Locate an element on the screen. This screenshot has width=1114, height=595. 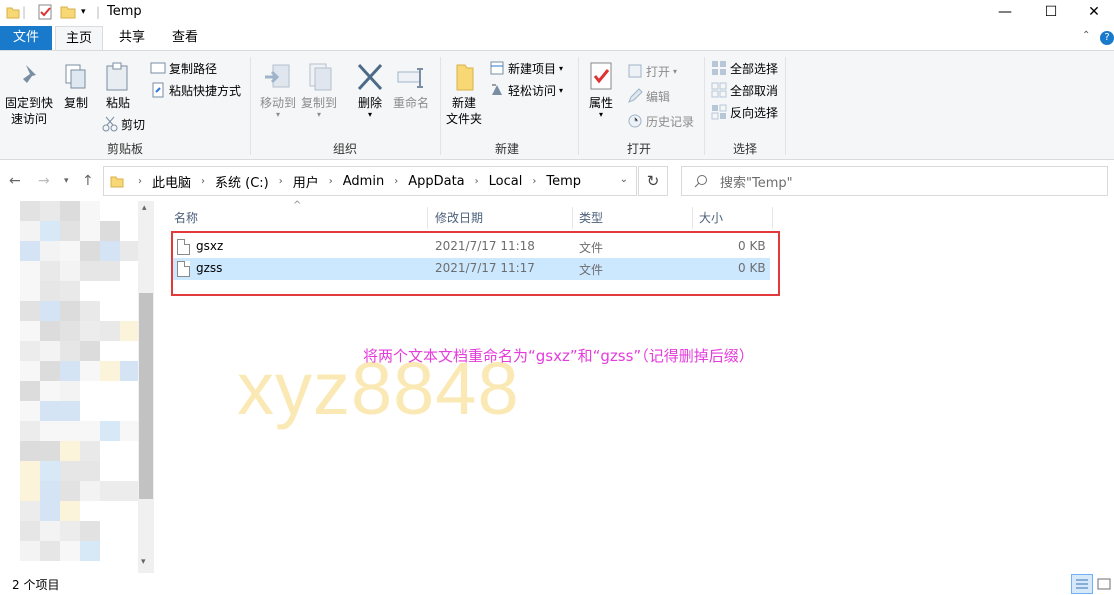
properties-label: 属性 is located at coordinates (600, 103).